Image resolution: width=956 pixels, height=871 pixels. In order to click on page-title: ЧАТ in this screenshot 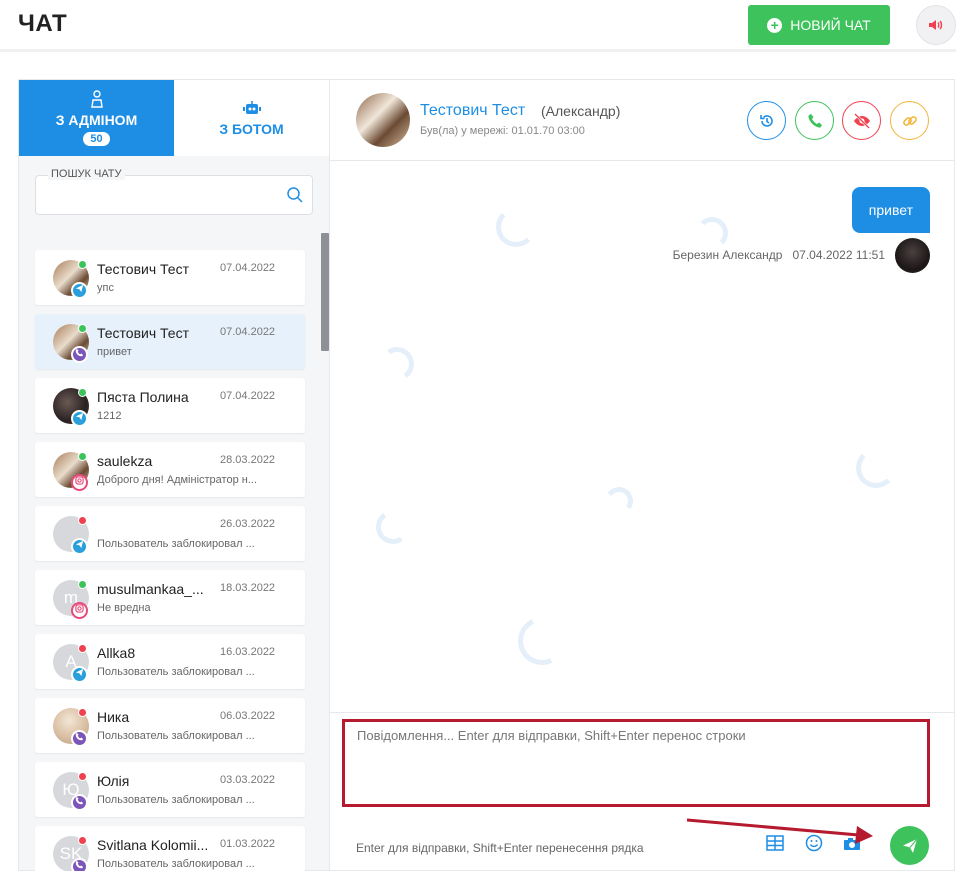, I will do `click(43, 23)`.